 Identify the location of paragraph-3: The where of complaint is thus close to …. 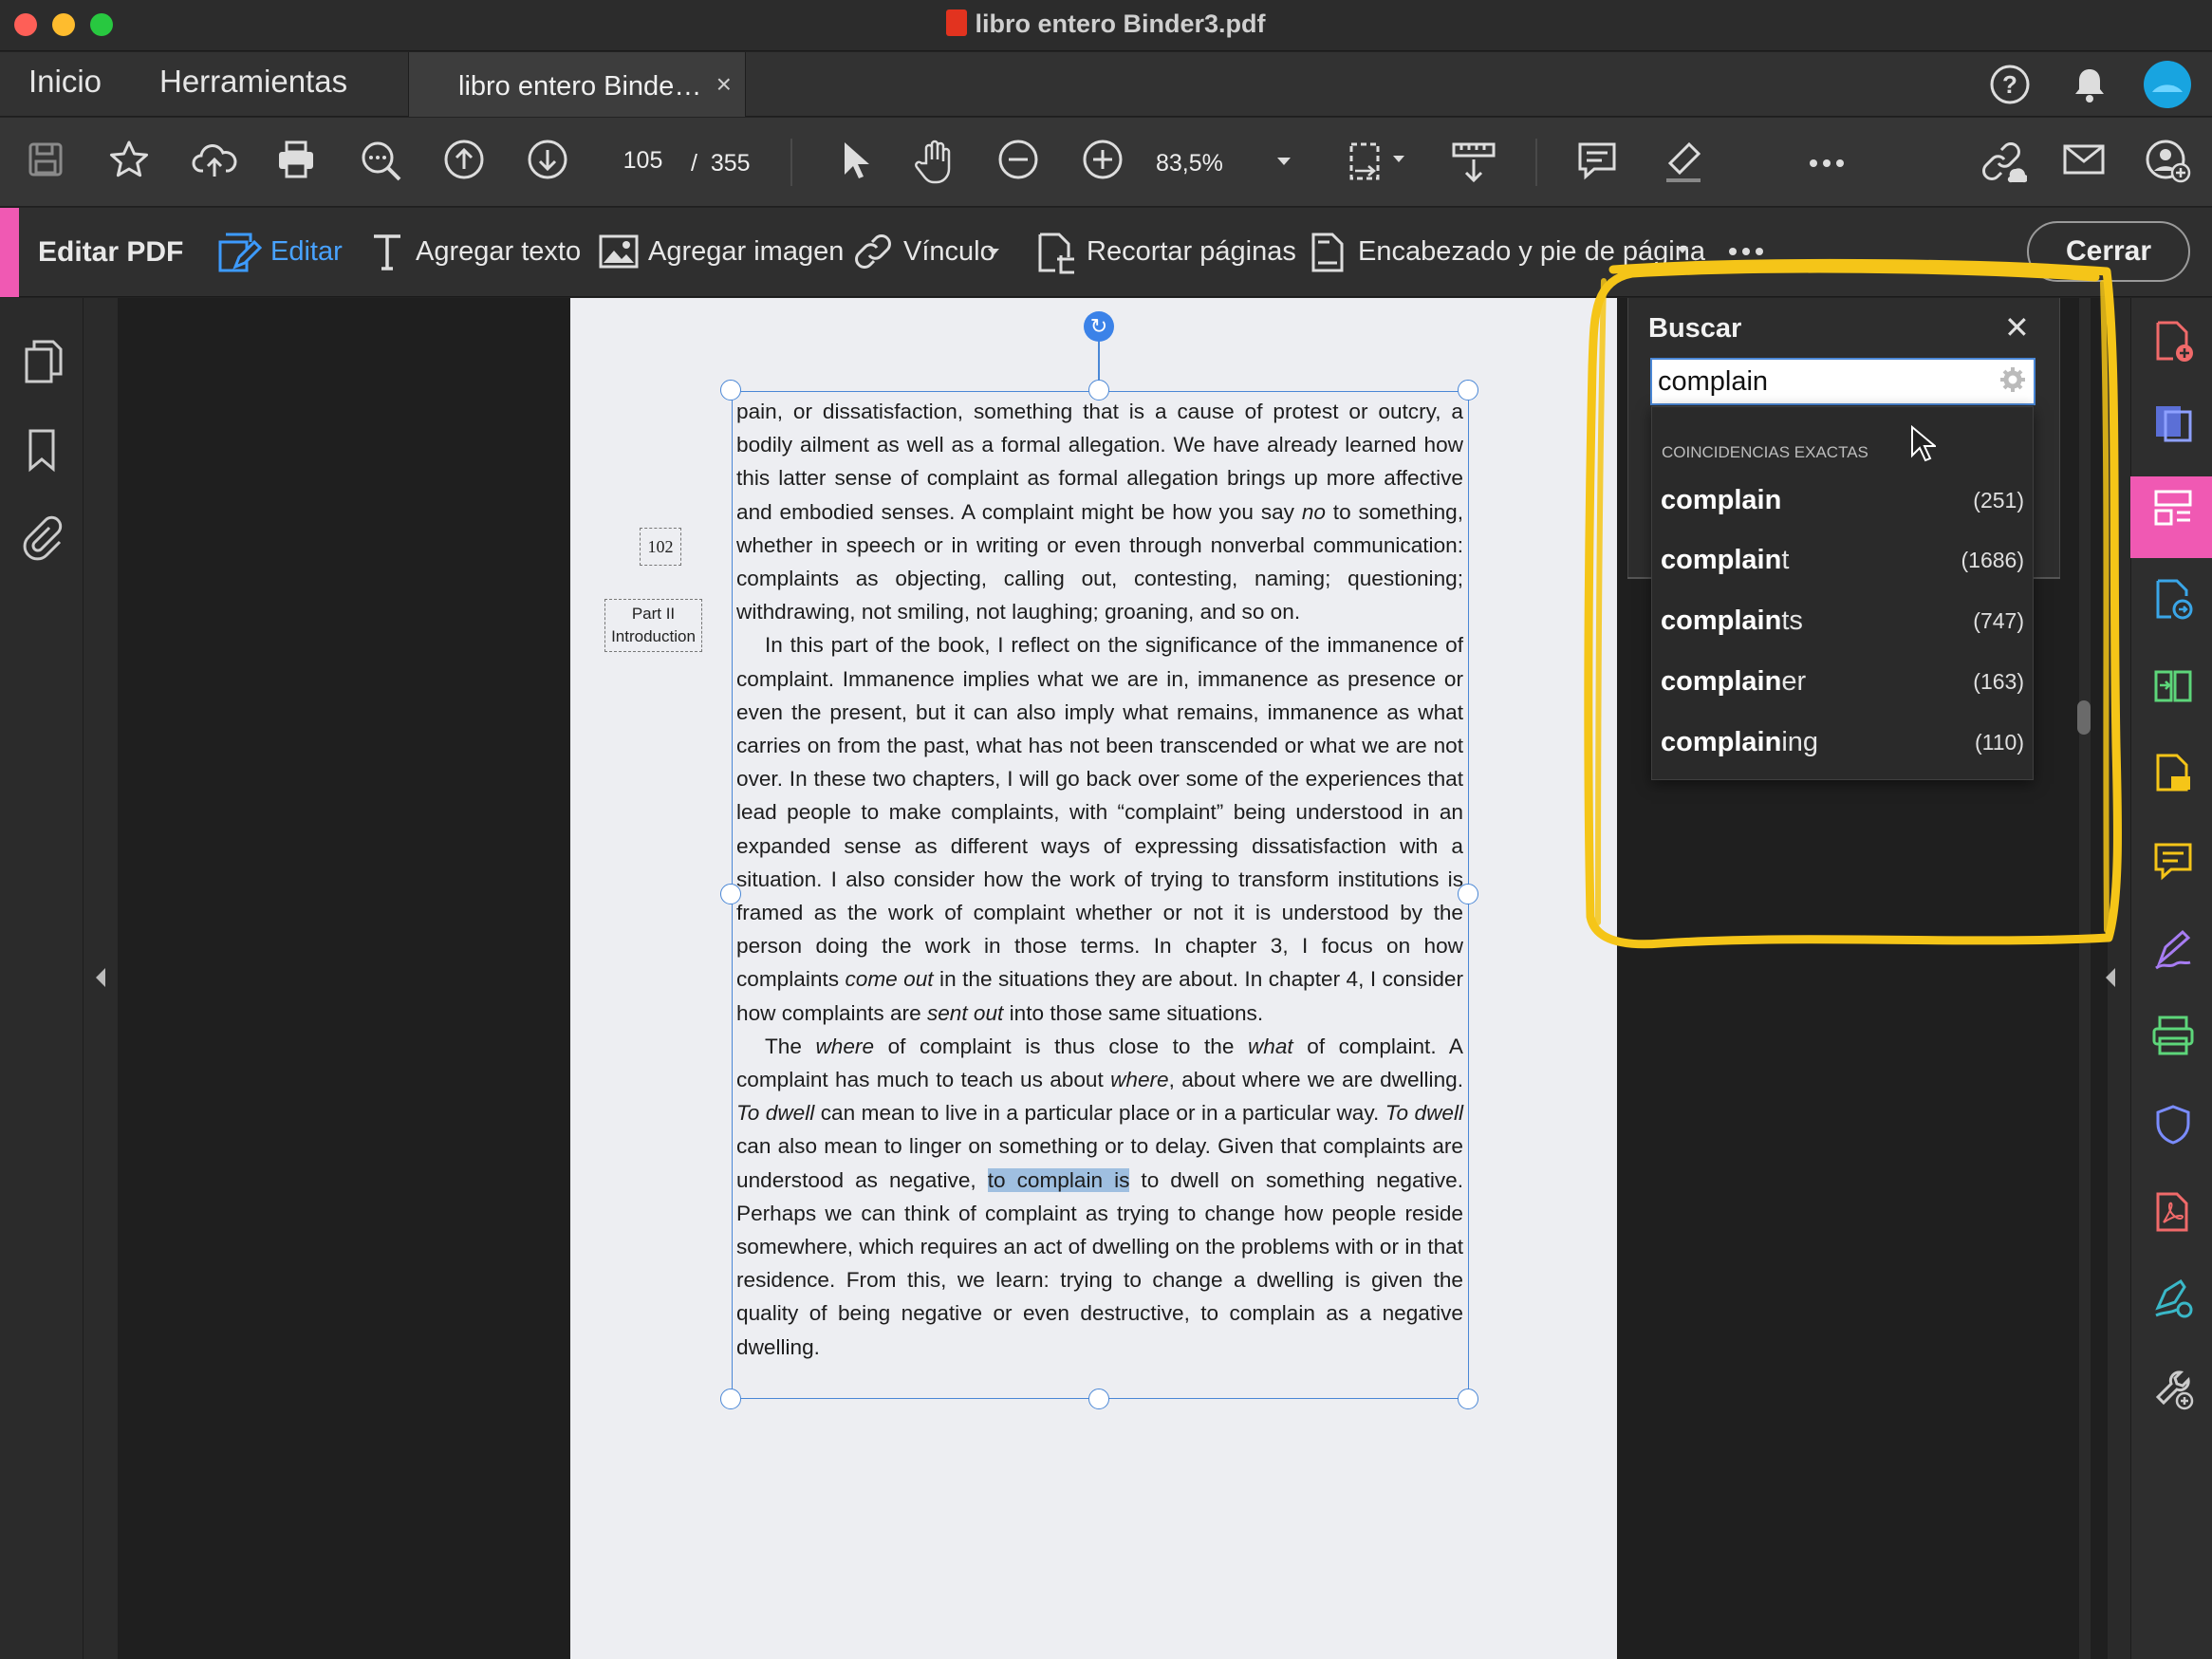
(1100, 1197).